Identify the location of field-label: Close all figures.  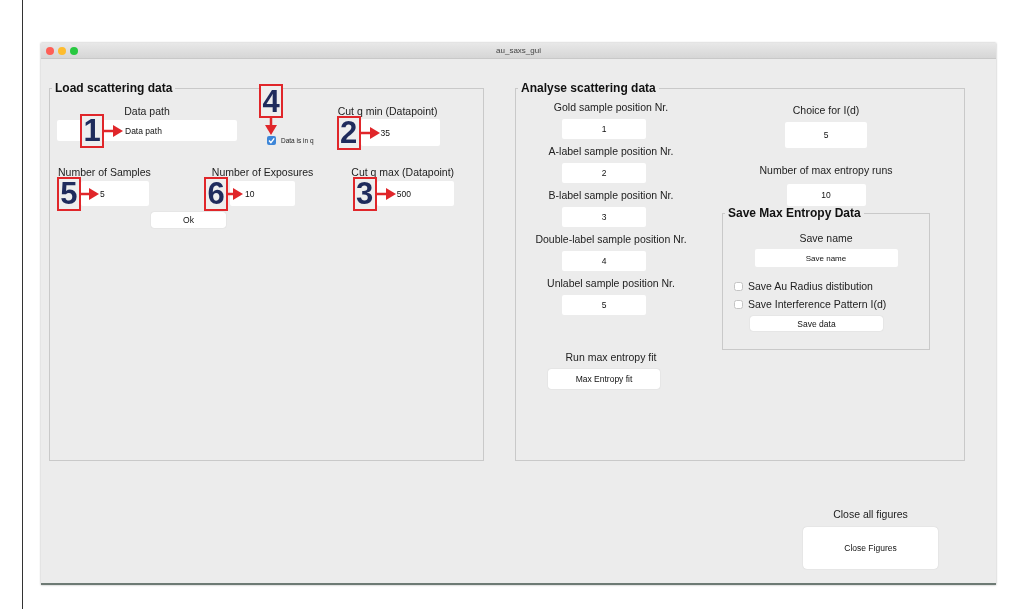
(870, 514).